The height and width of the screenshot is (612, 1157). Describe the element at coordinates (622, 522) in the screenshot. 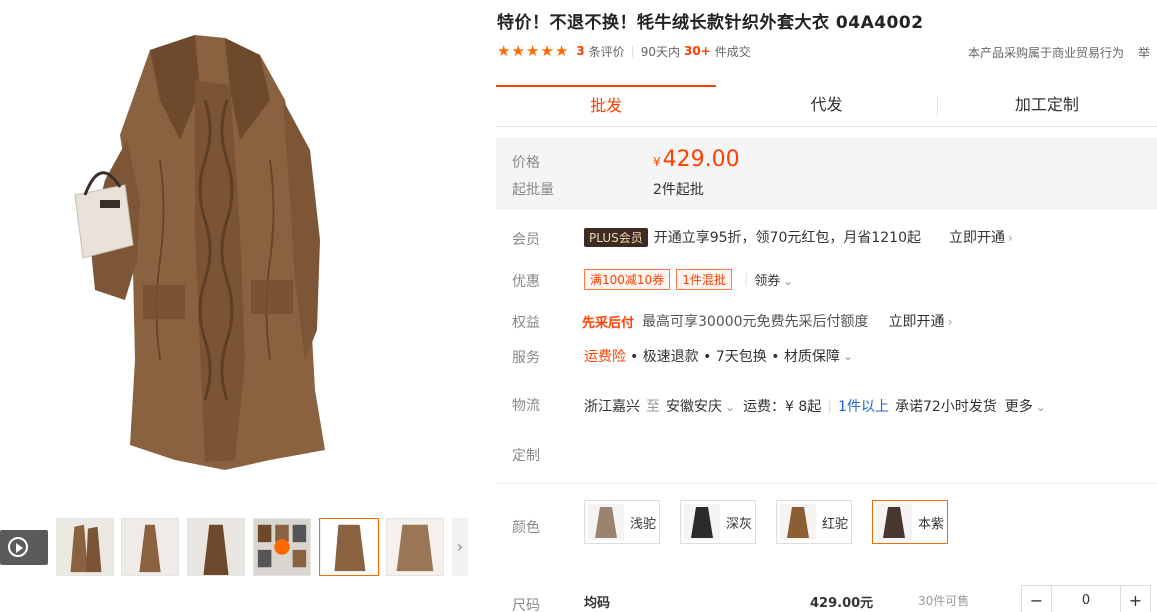

I see `color-option-light-camel: 浅驼` at that location.